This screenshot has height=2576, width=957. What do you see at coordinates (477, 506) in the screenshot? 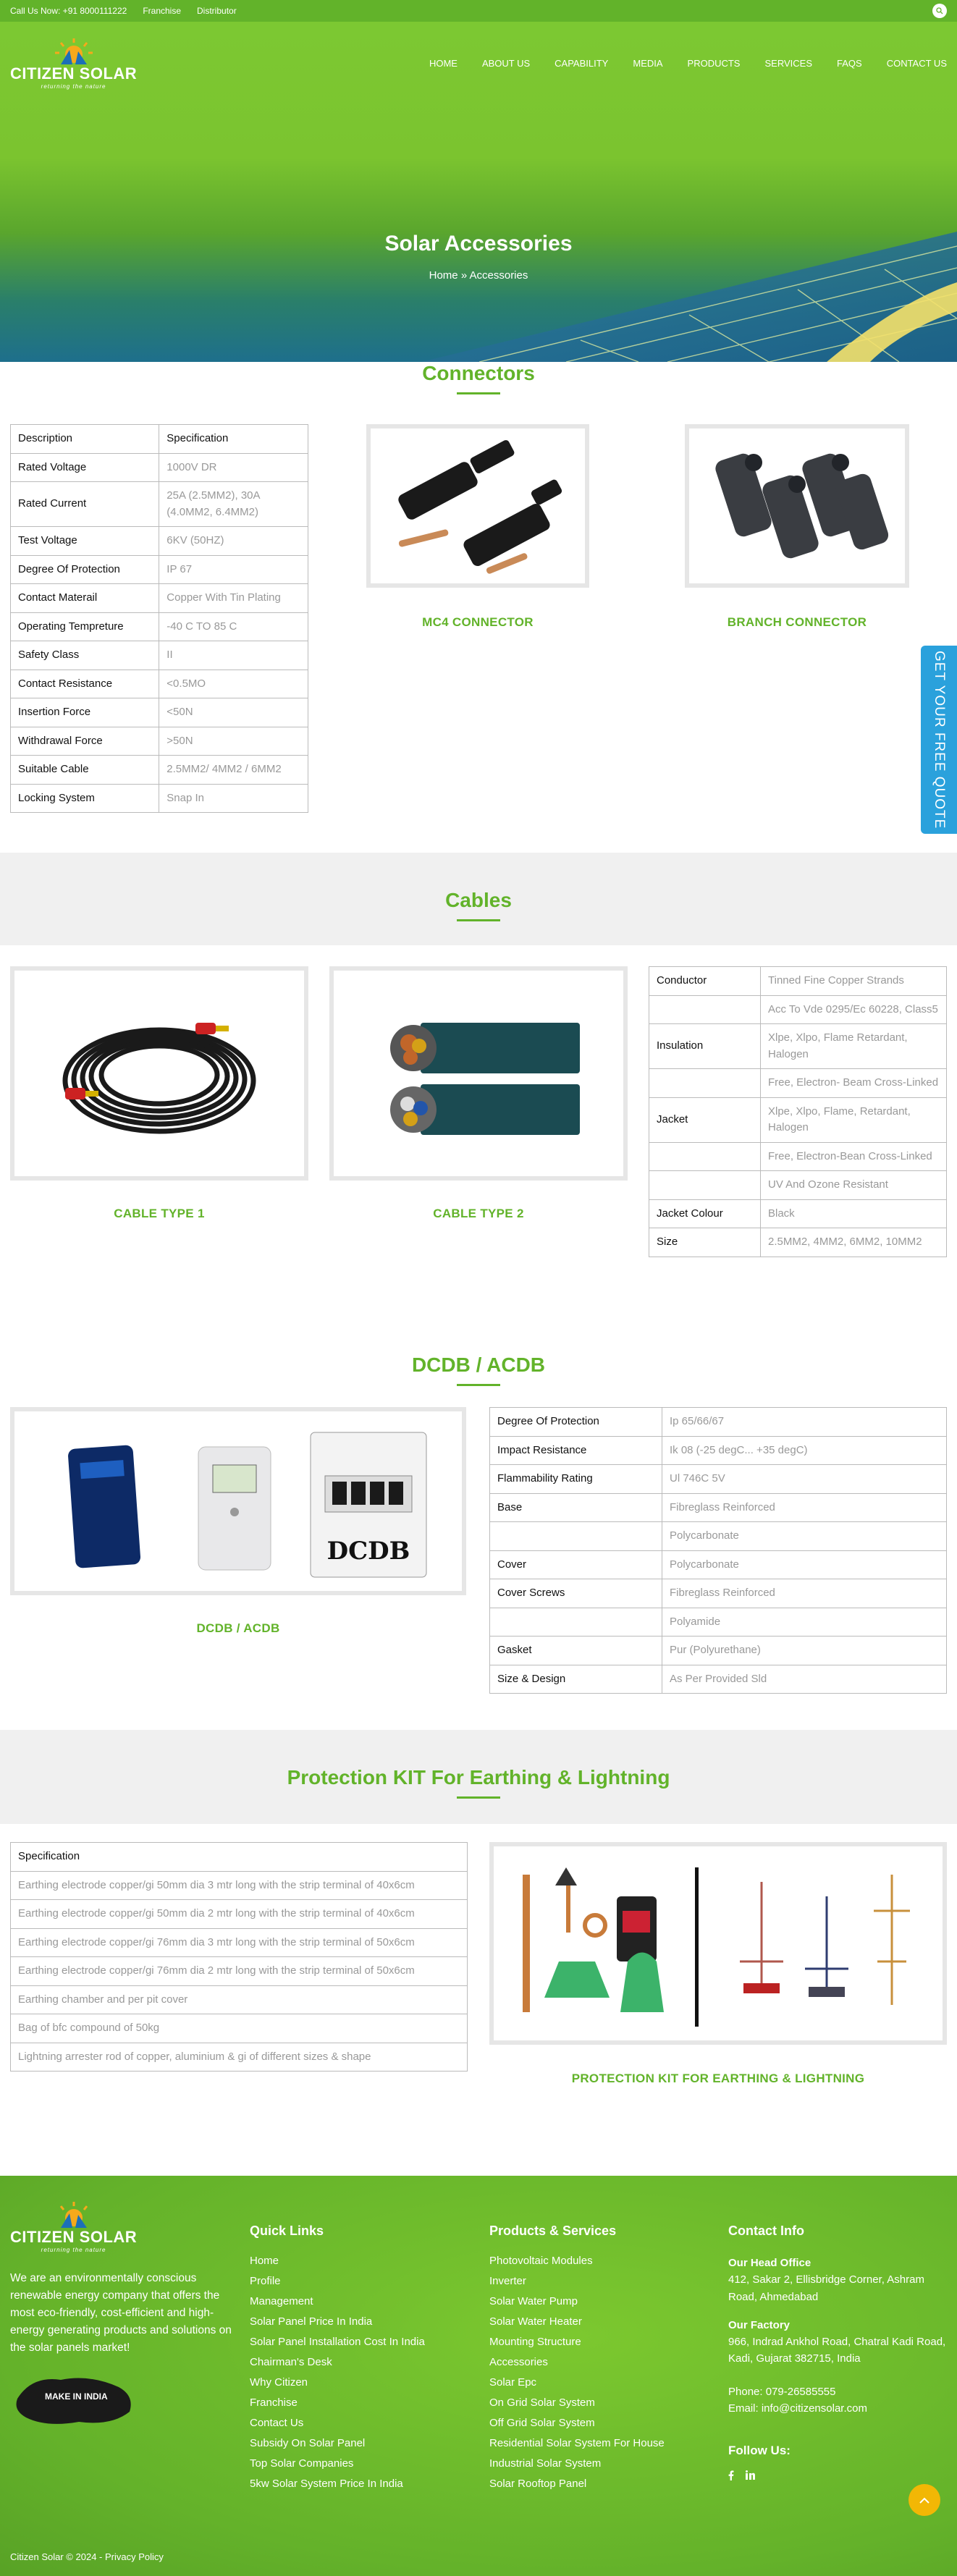
I see `mc4-connector-image` at bounding box center [477, 506].